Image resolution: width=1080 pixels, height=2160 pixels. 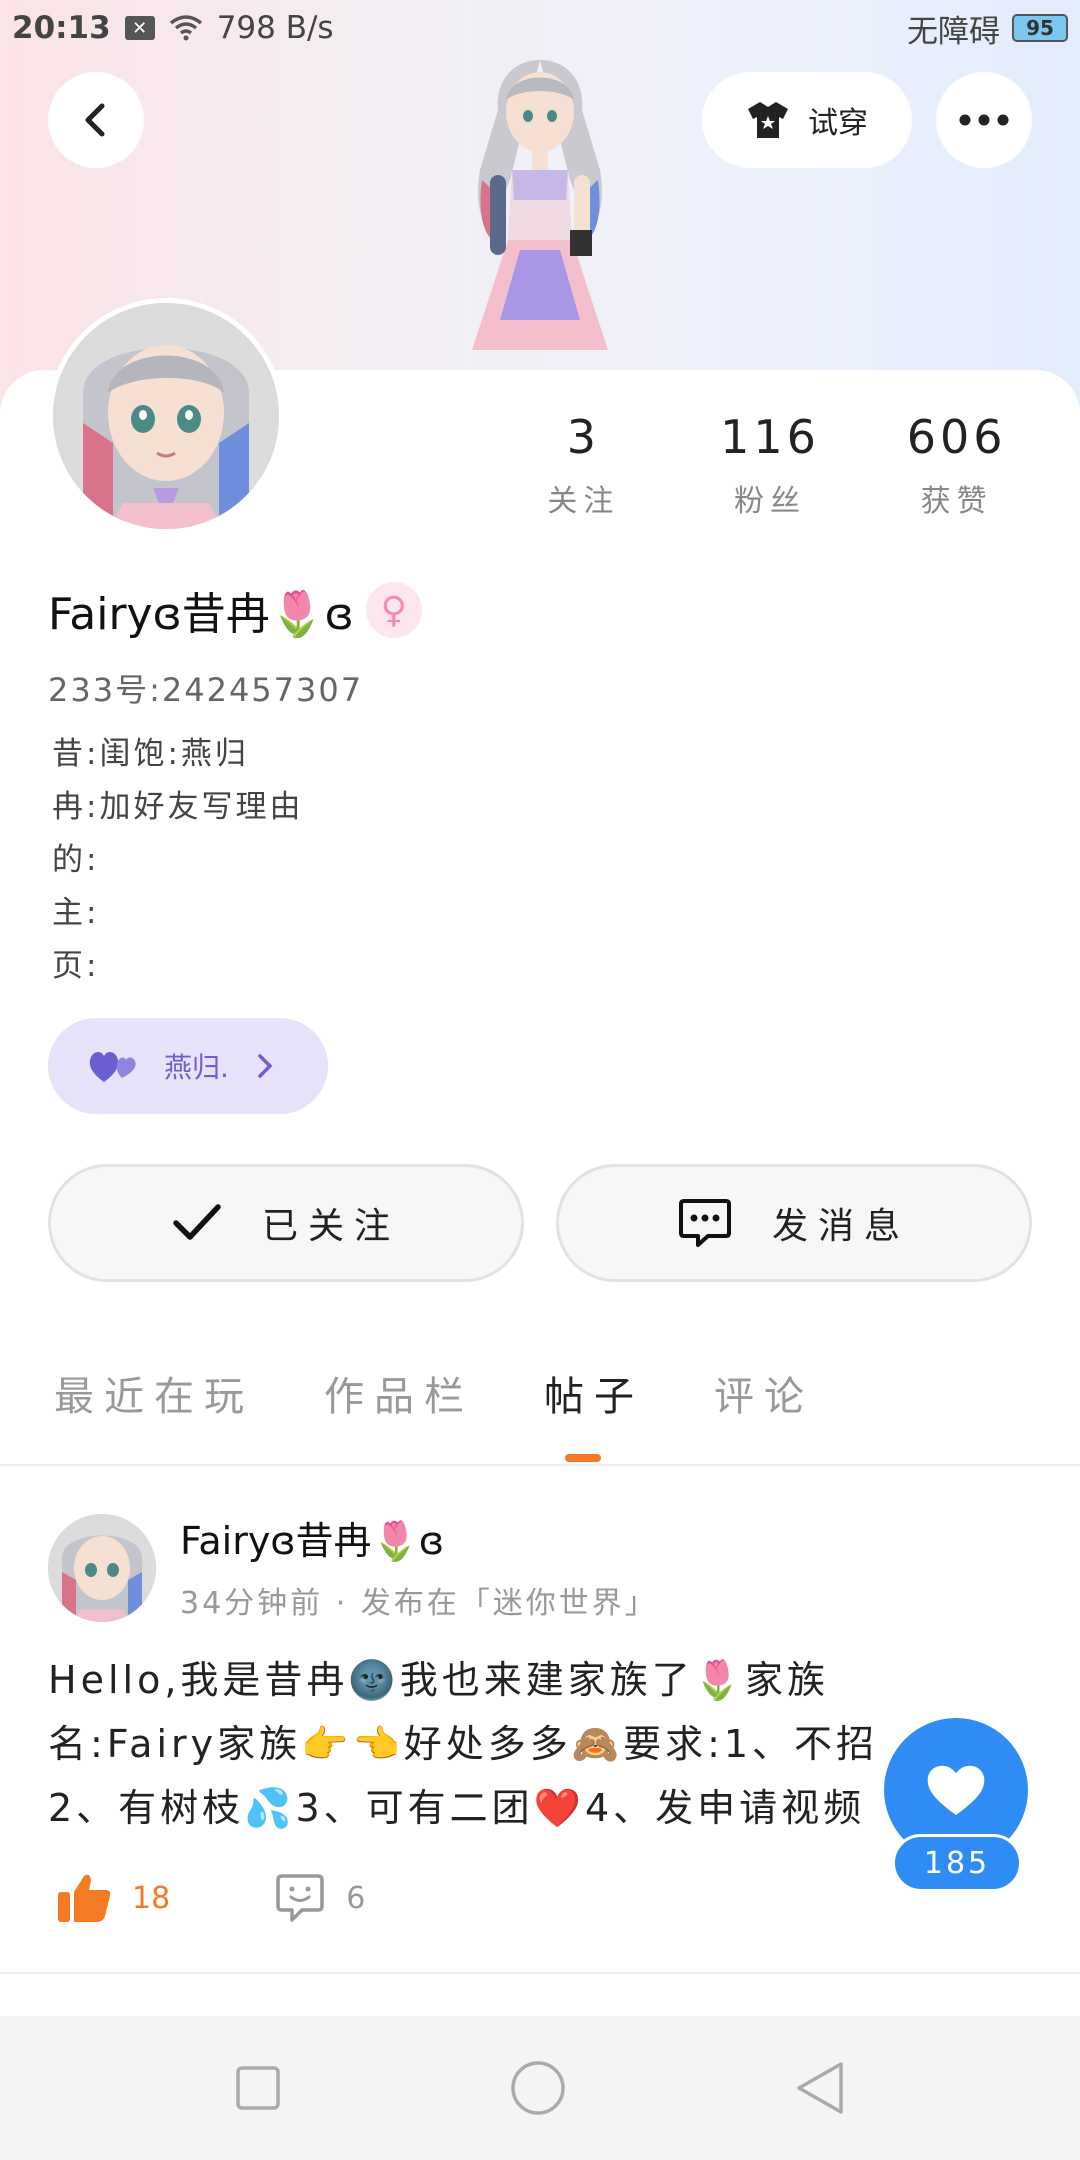 I want to click on tshirt-icon, so click(x=768, y=120).